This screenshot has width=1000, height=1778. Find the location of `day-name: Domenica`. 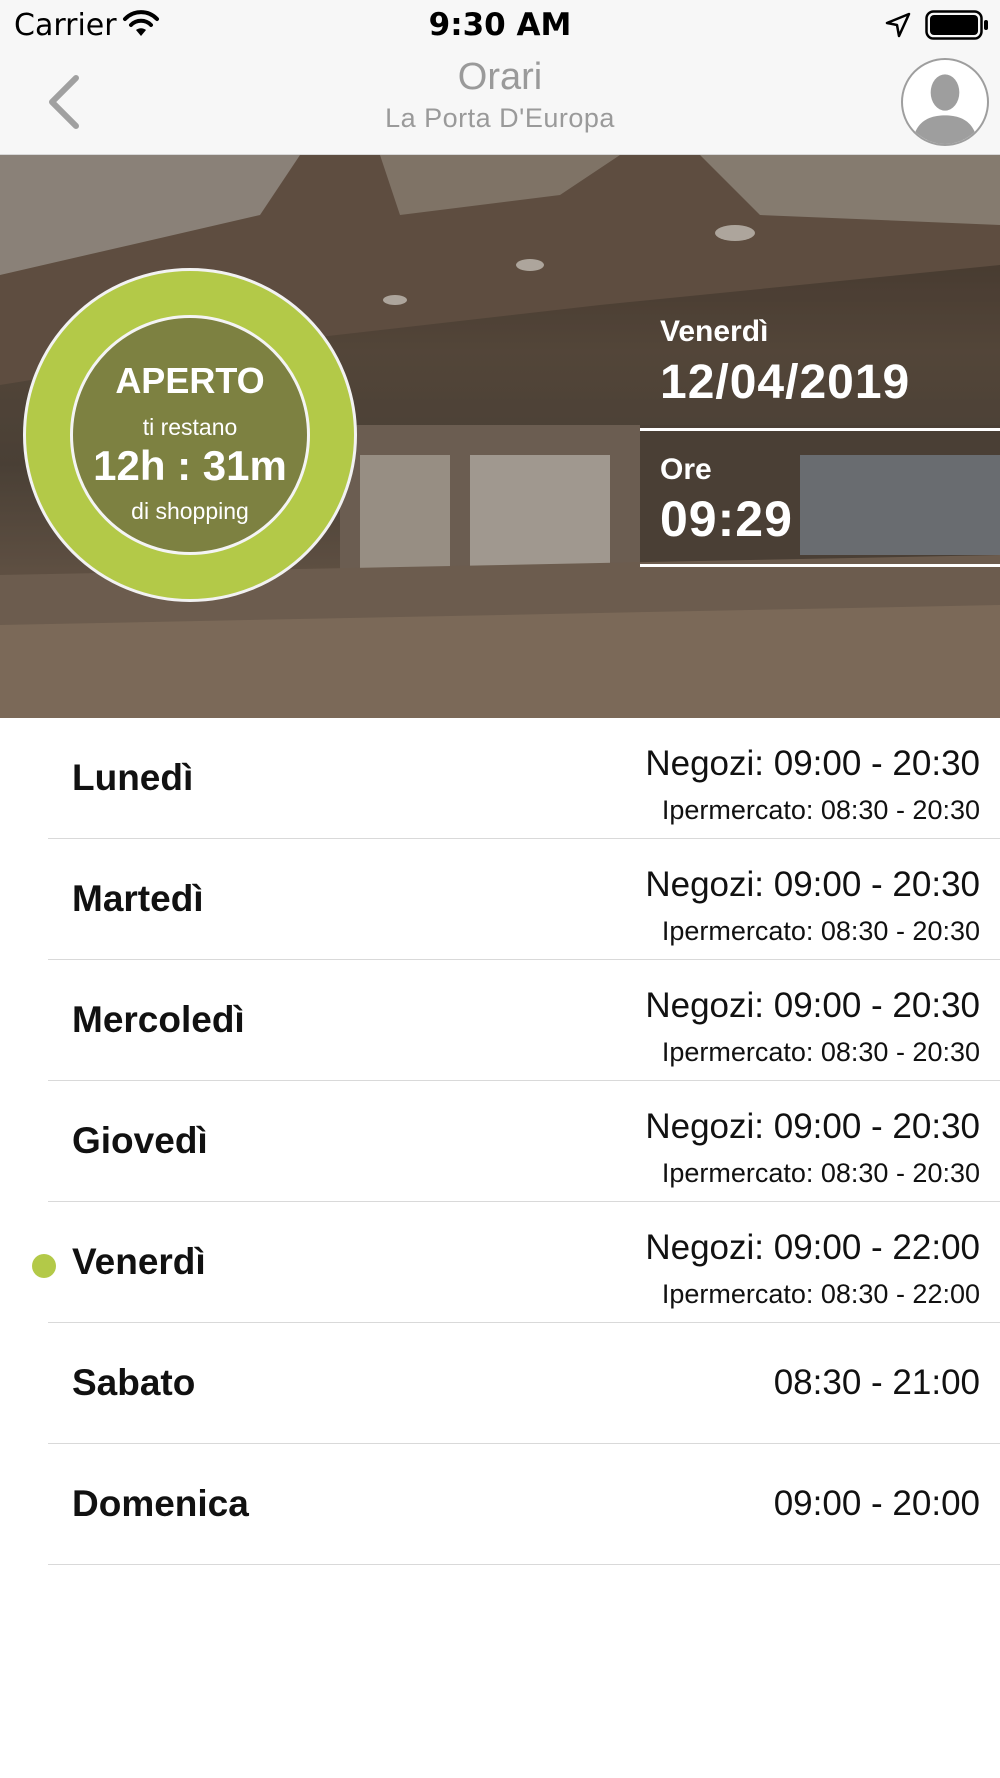

day-name: Domenica is located at coordinates (160, 1503).